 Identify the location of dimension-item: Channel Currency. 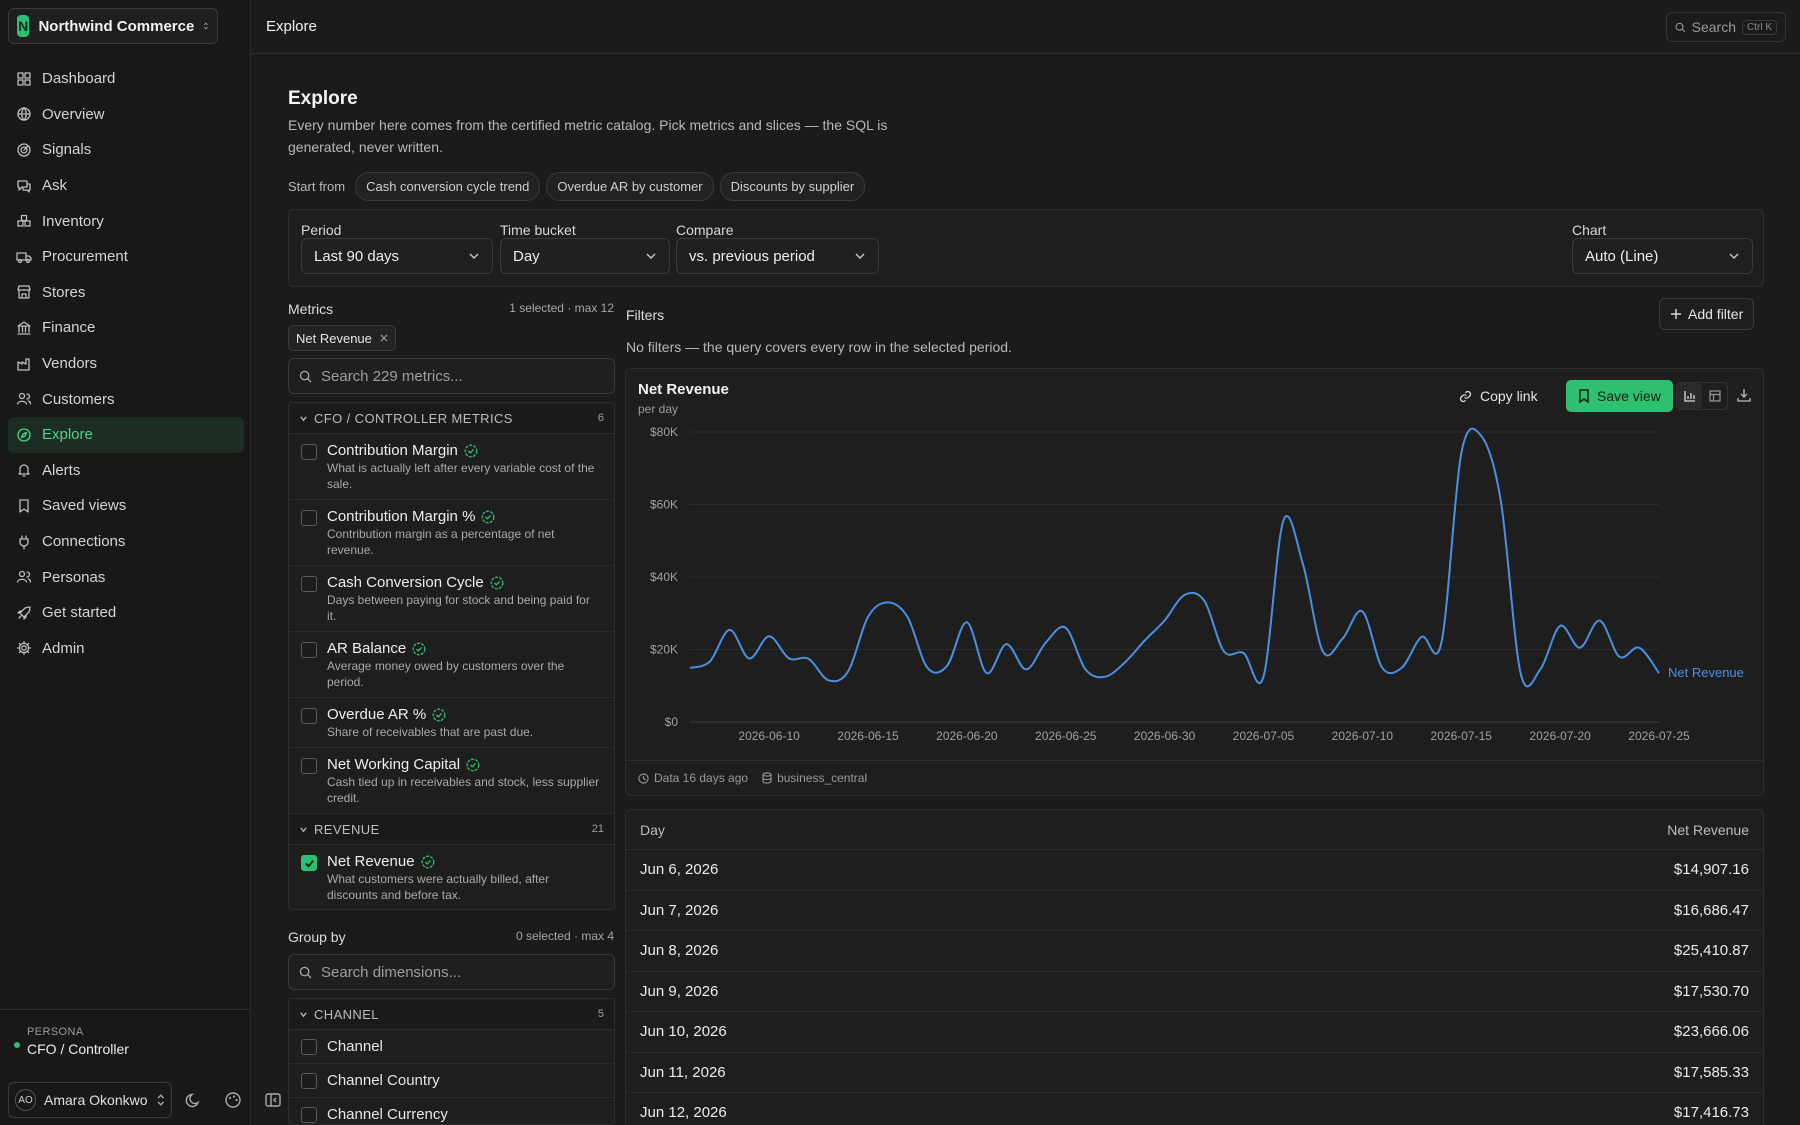
(451, 1111).